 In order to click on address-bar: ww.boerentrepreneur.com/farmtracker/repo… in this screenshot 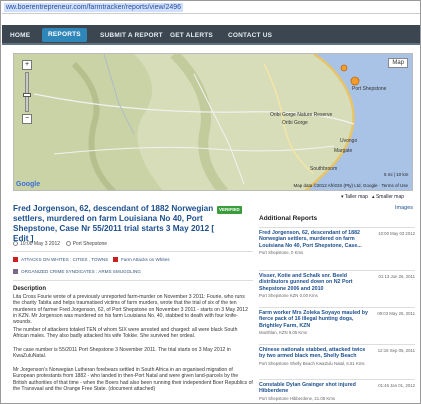, I will do `click(211, 8)`.